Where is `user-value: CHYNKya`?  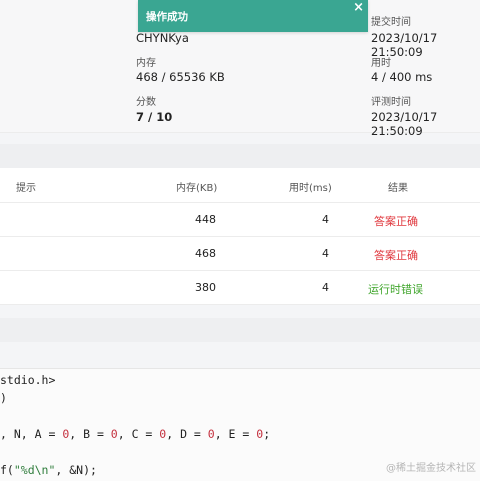 user-value: CHYNKya is located at coordinates (162, 38).